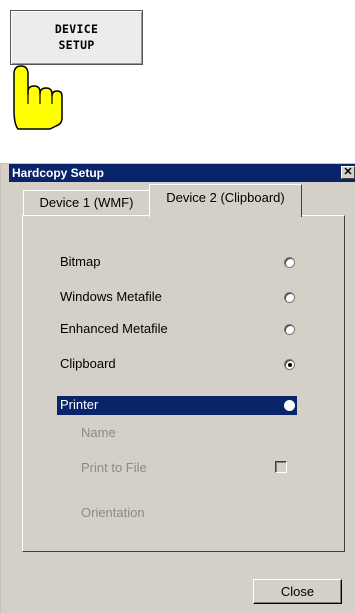 Image resolution: width=355 pixels, height=613 pixels. What do you see at coordinates (225, 200) in the screenshot?
I see `tab-device-2: Device 2 (Clipboard)` at bounding box center [225, 200].